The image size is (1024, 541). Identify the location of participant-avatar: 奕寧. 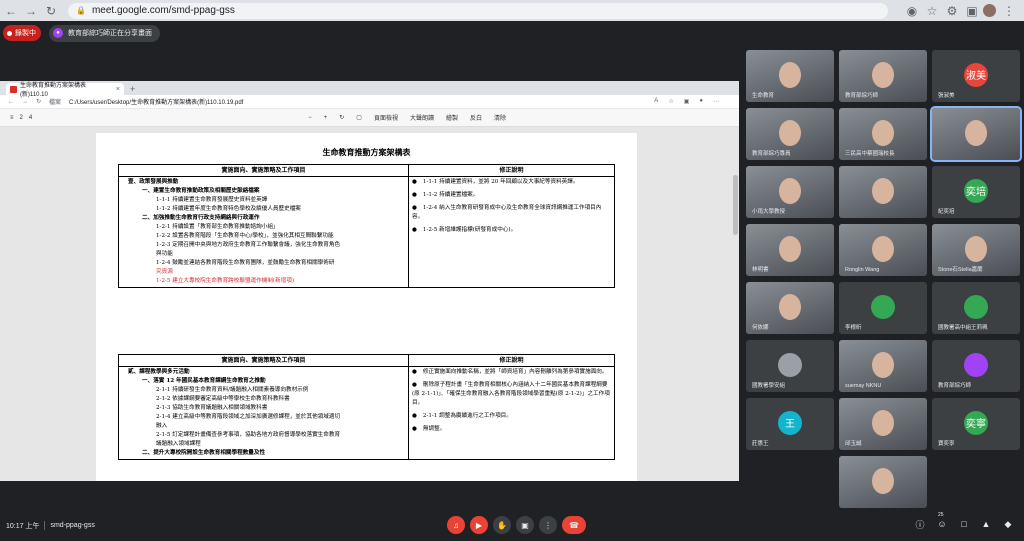
(976, 422).